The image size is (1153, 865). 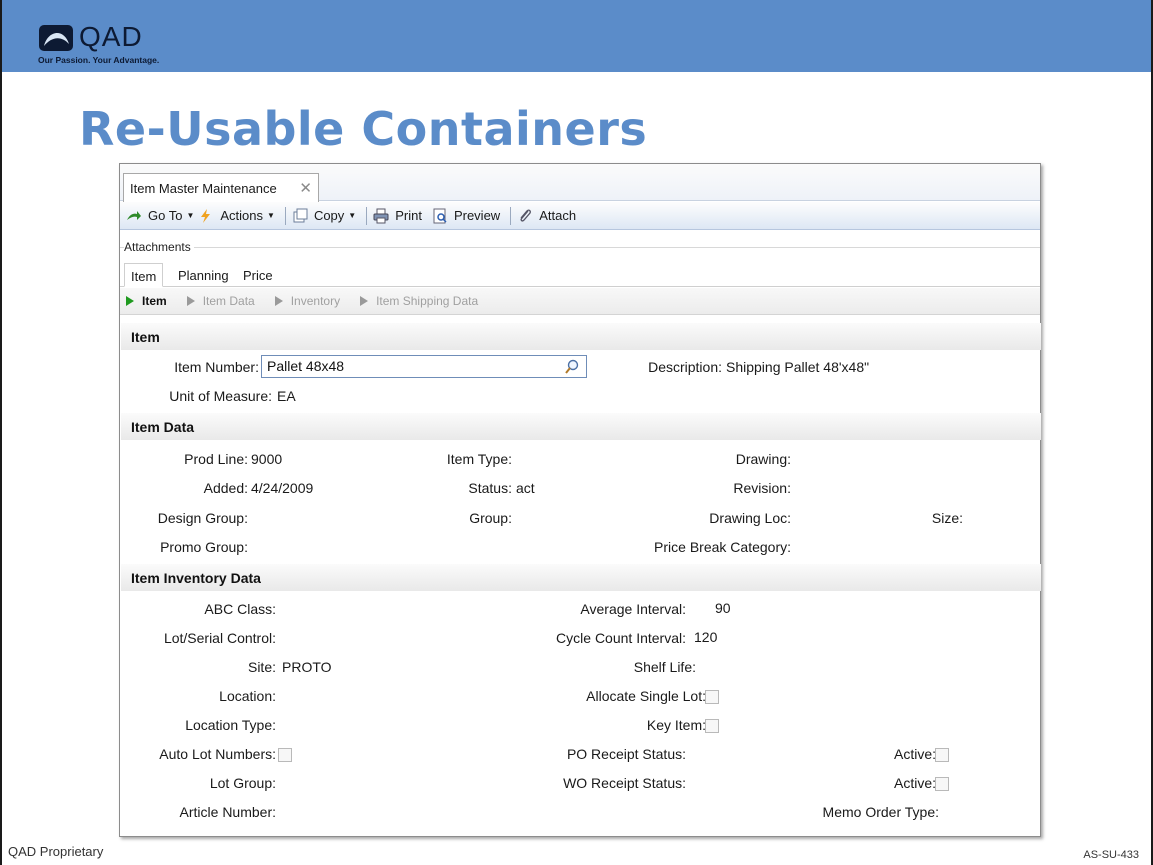 I want to click on printer-icon, so click(x=381, y=215).